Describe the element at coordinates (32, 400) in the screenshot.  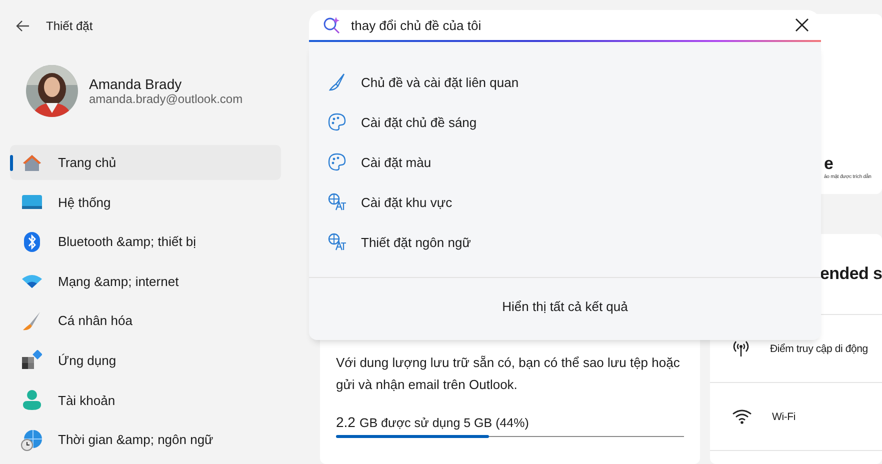
I see `person-icon` at that location.